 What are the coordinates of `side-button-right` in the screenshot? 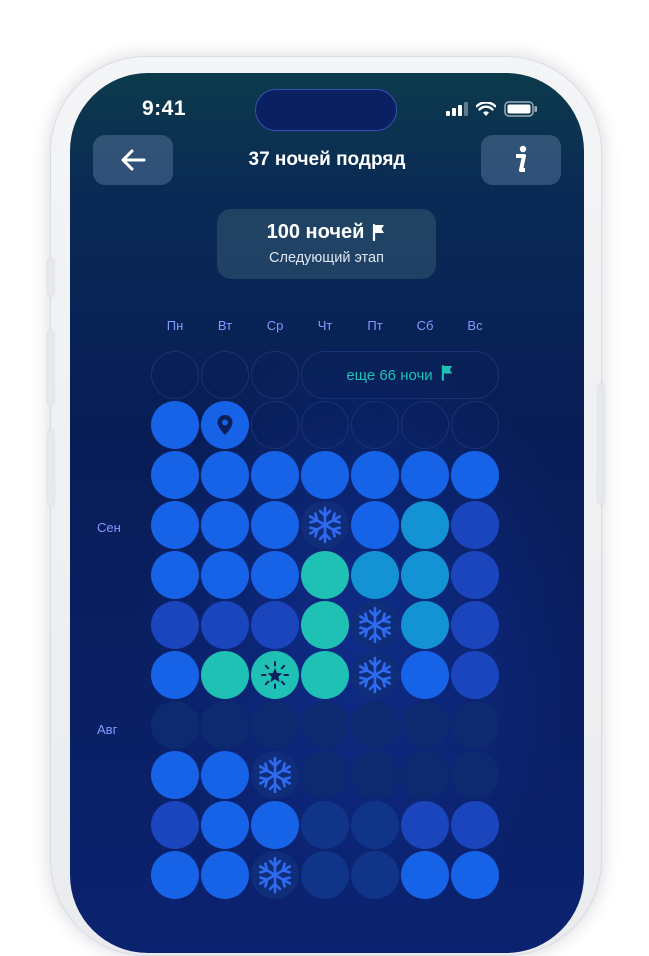 It's located at (601, 444).